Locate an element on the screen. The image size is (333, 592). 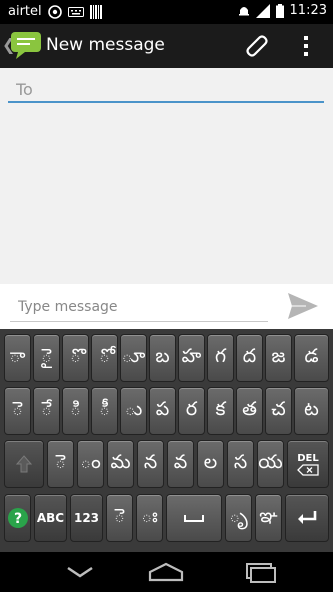
help-icon: ? is located at coordinates (17, 518).